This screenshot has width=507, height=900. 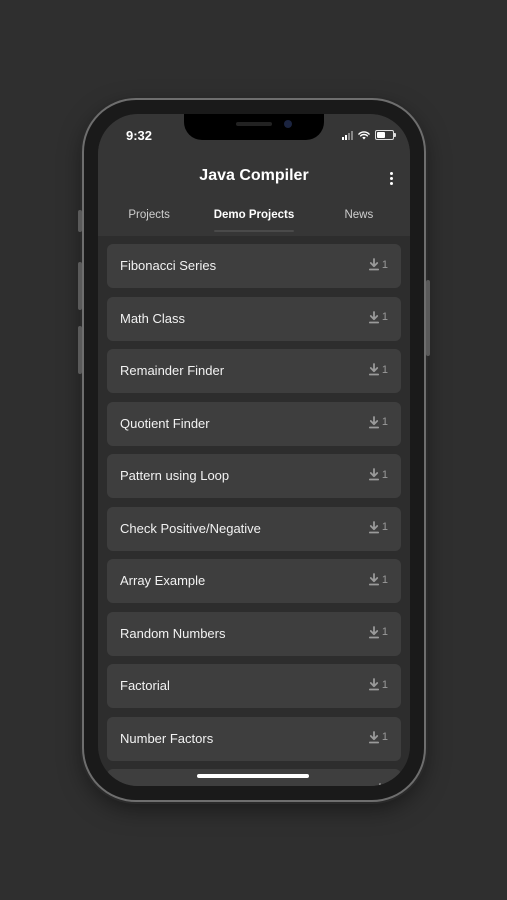 What do you see at coordinates (359, 217) in the screenshot?
I see `tab-news: News` at bounding box center [359, 217].